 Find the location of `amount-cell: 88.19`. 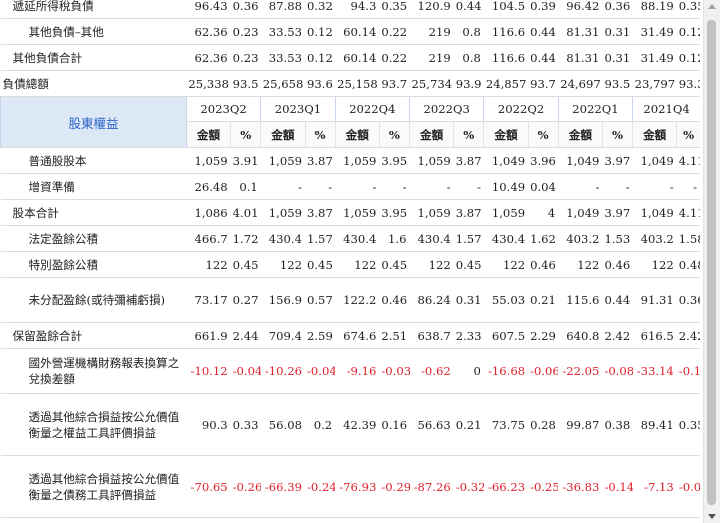

amount-cell: 88.19 is located at coordinates (654, 9).